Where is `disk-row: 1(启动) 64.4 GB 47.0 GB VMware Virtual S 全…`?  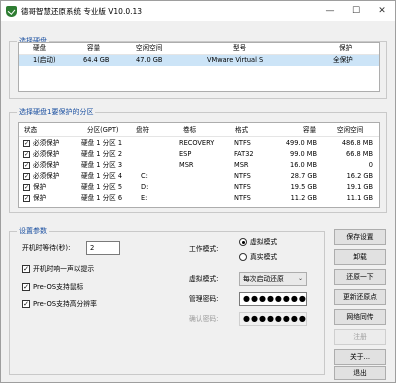 disk-row: 1(启动) 64.4 GB 47.0 GB VMware Virtual S 全… is located at coordinates (199, 60).